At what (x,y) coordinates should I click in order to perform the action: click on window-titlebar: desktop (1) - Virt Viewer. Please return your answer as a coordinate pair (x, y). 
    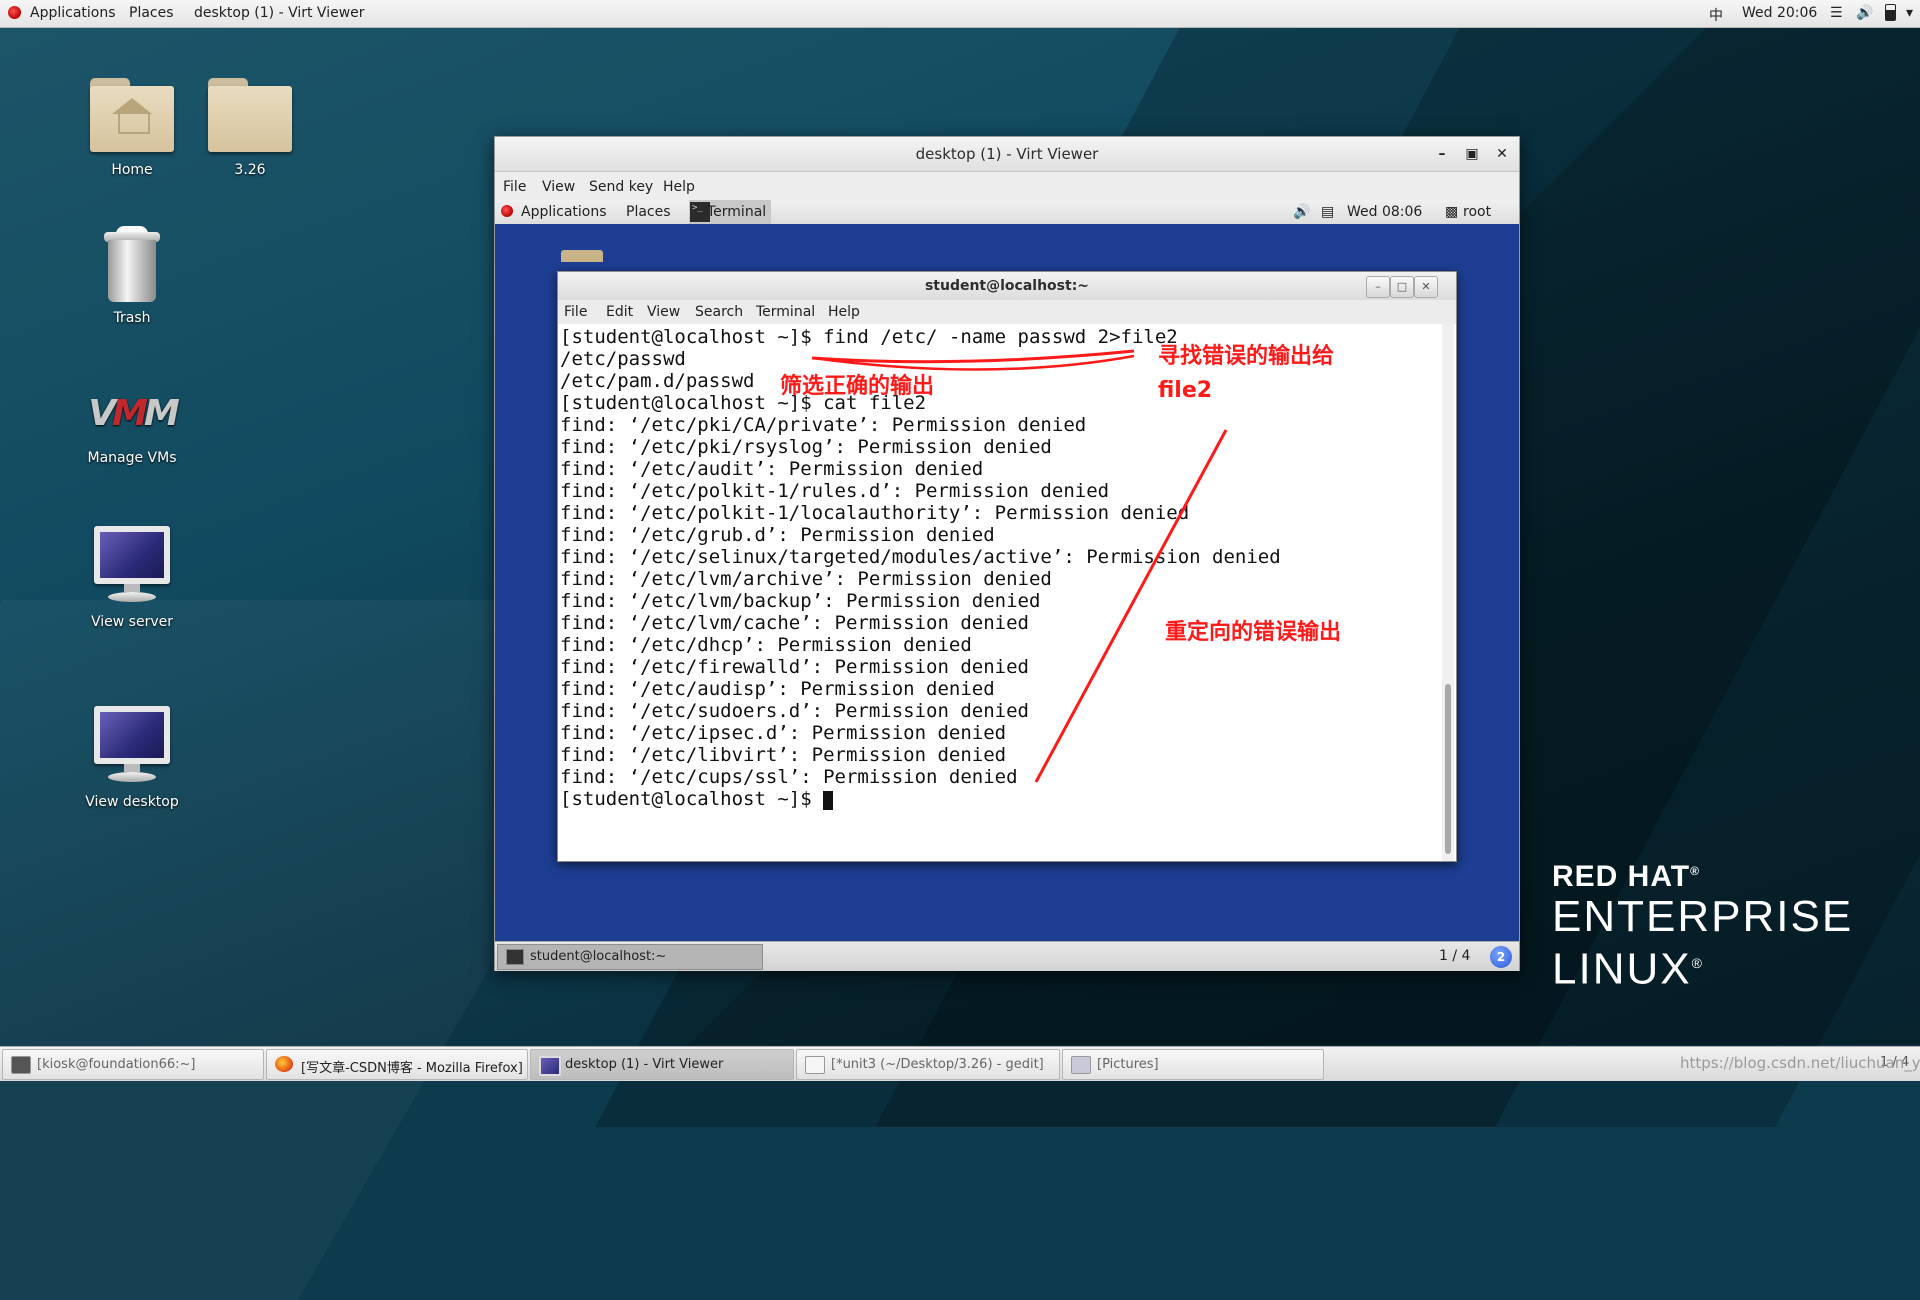
    Looking at the image, I should click on (1007, 154).